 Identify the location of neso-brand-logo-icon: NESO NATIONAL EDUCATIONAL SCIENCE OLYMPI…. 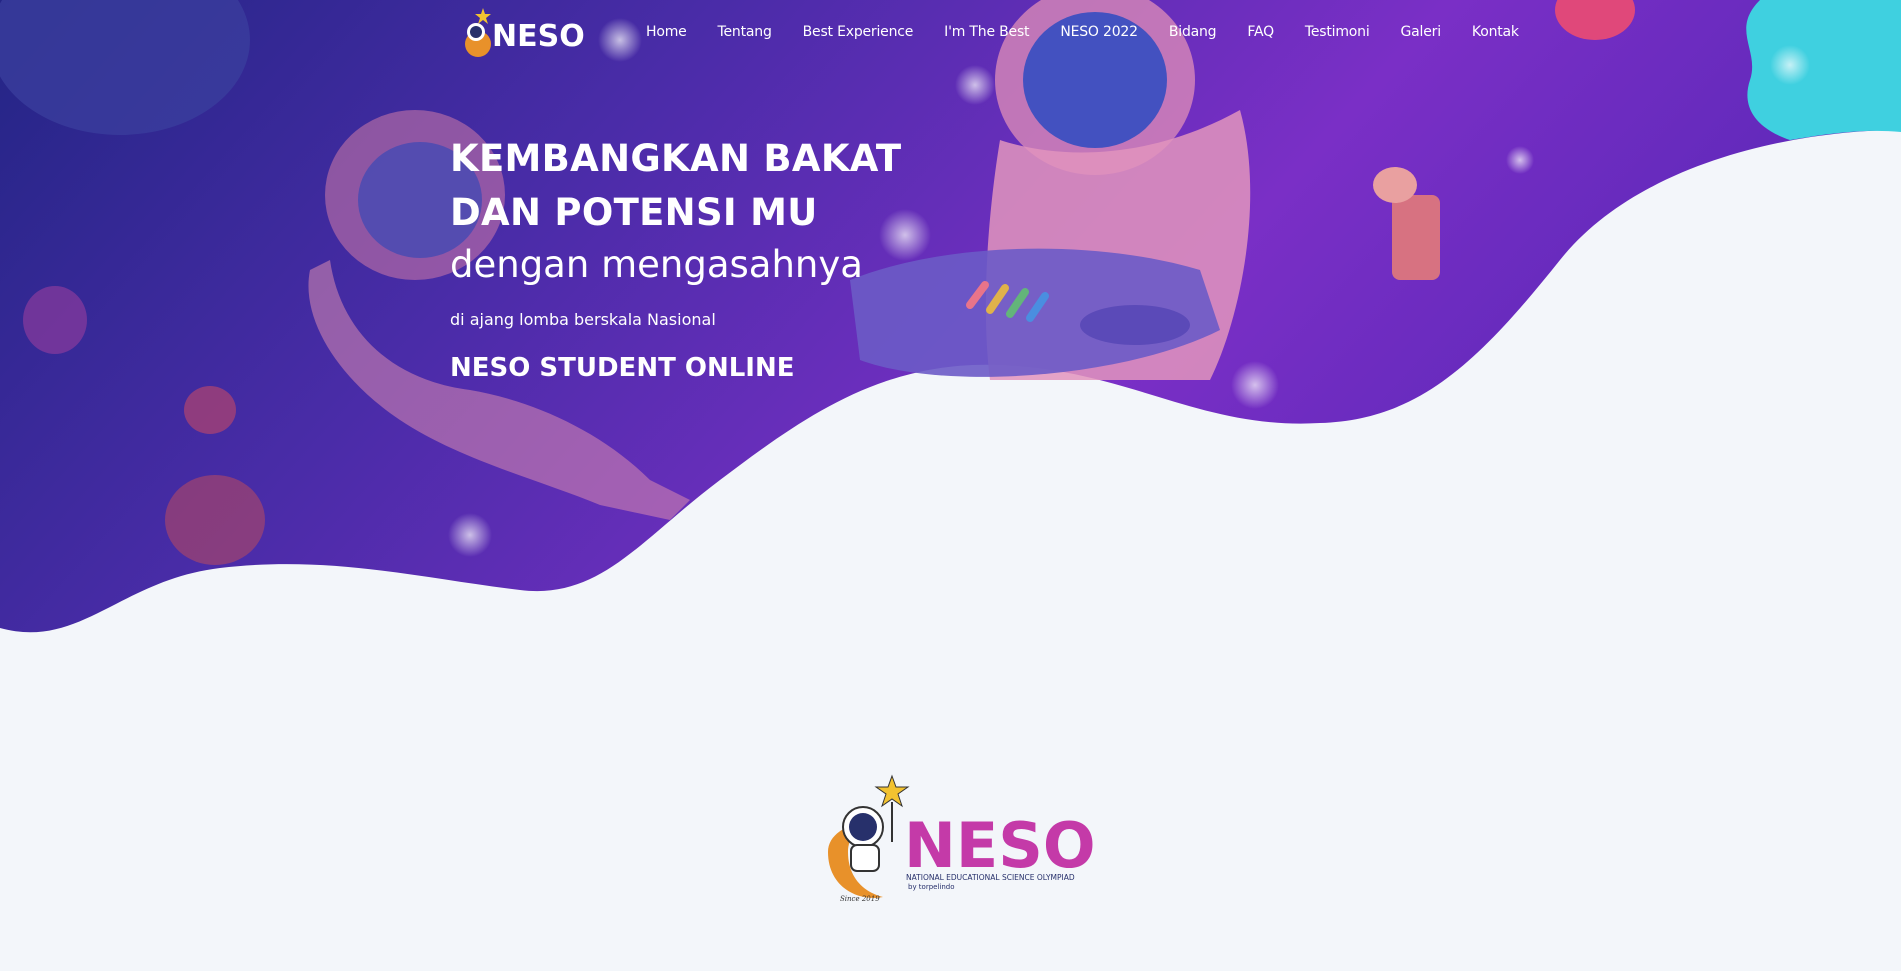
(962, 838).